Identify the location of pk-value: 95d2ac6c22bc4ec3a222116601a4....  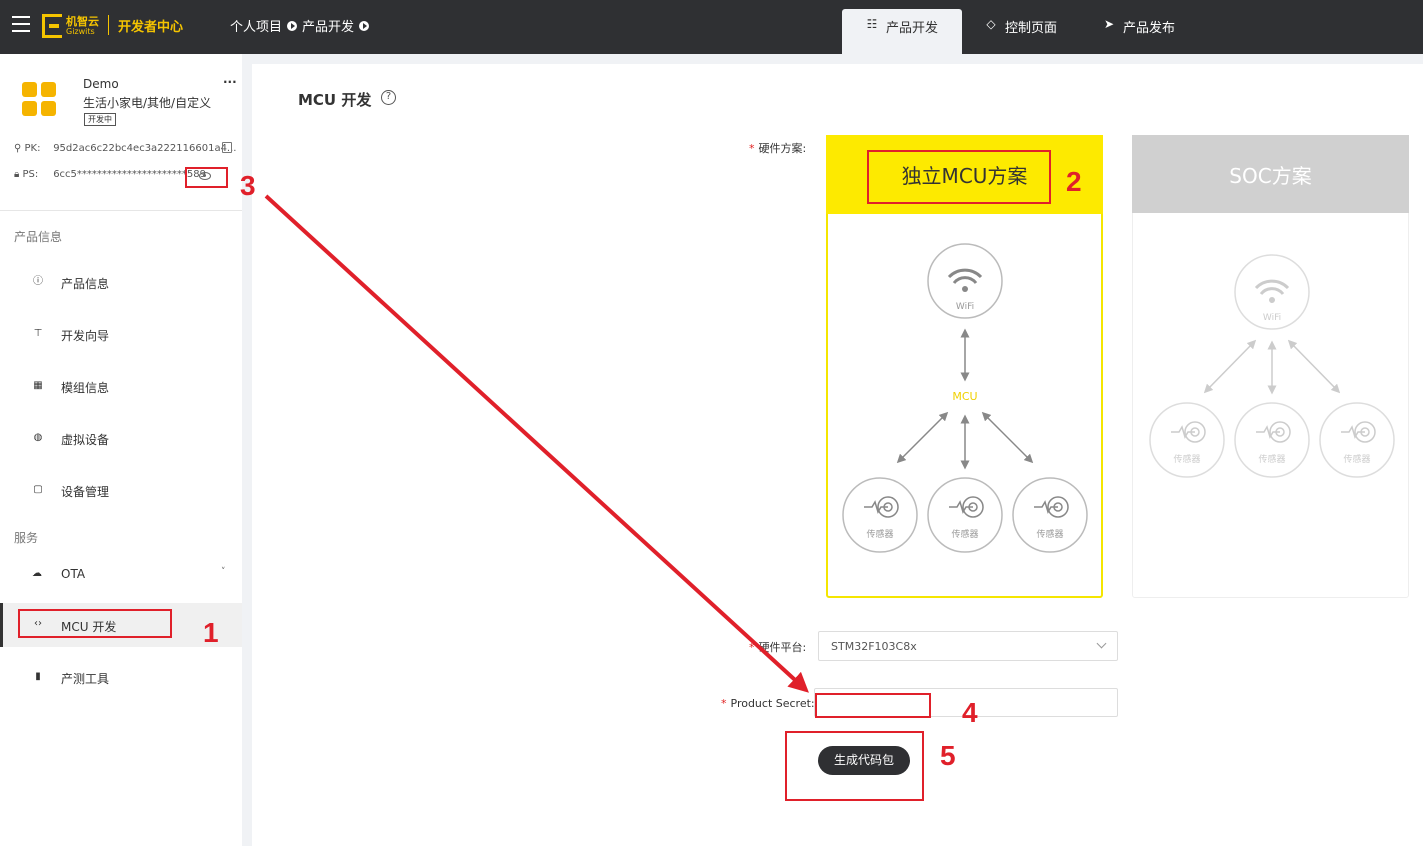
(145, 148).